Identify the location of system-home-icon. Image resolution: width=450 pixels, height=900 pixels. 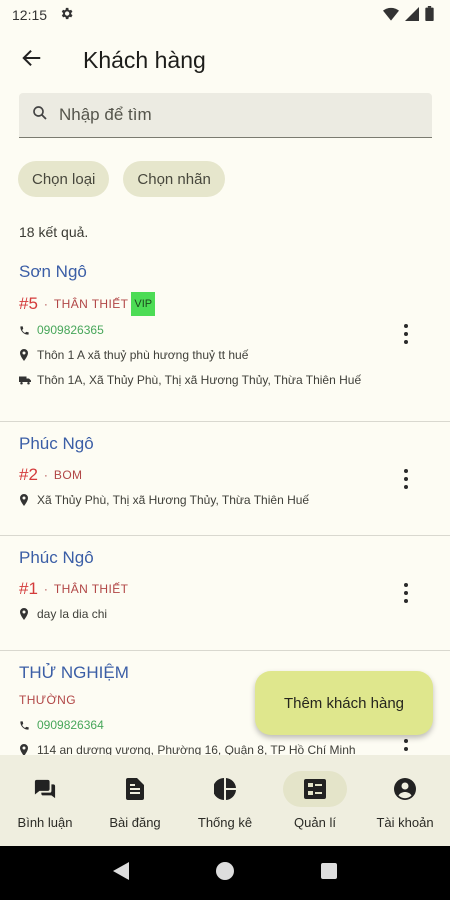
(224, 873).